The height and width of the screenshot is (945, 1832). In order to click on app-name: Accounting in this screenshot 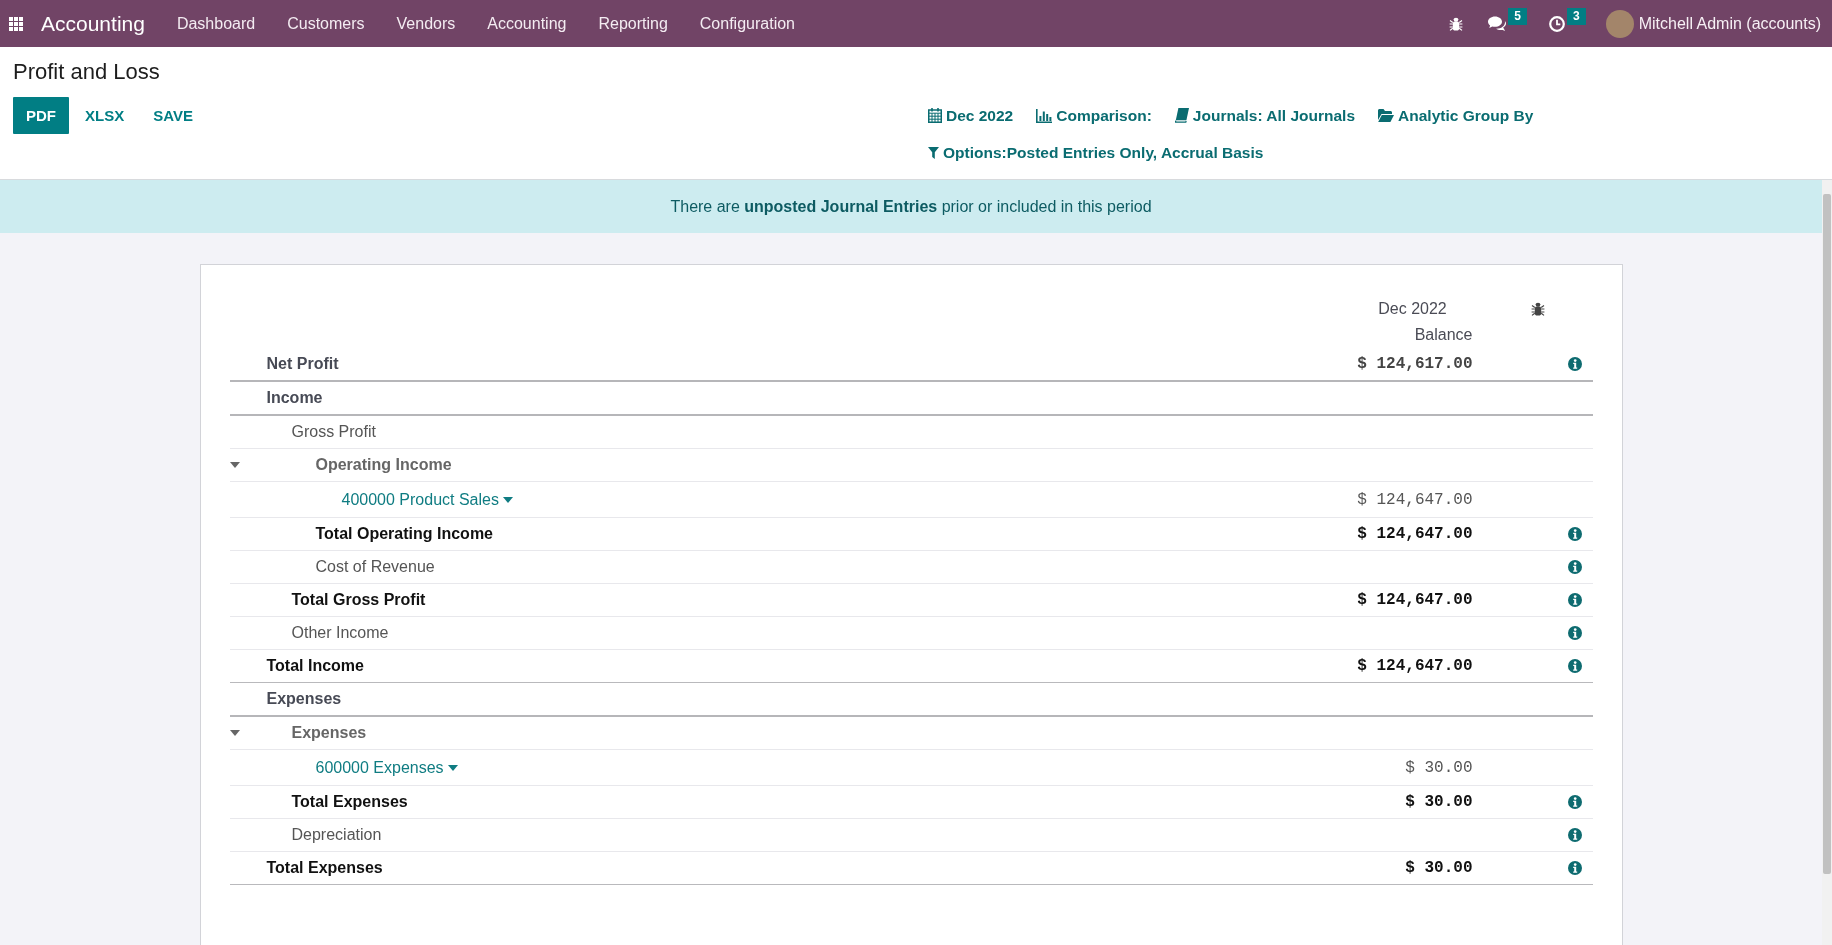, I will do `click(101, 23)`.